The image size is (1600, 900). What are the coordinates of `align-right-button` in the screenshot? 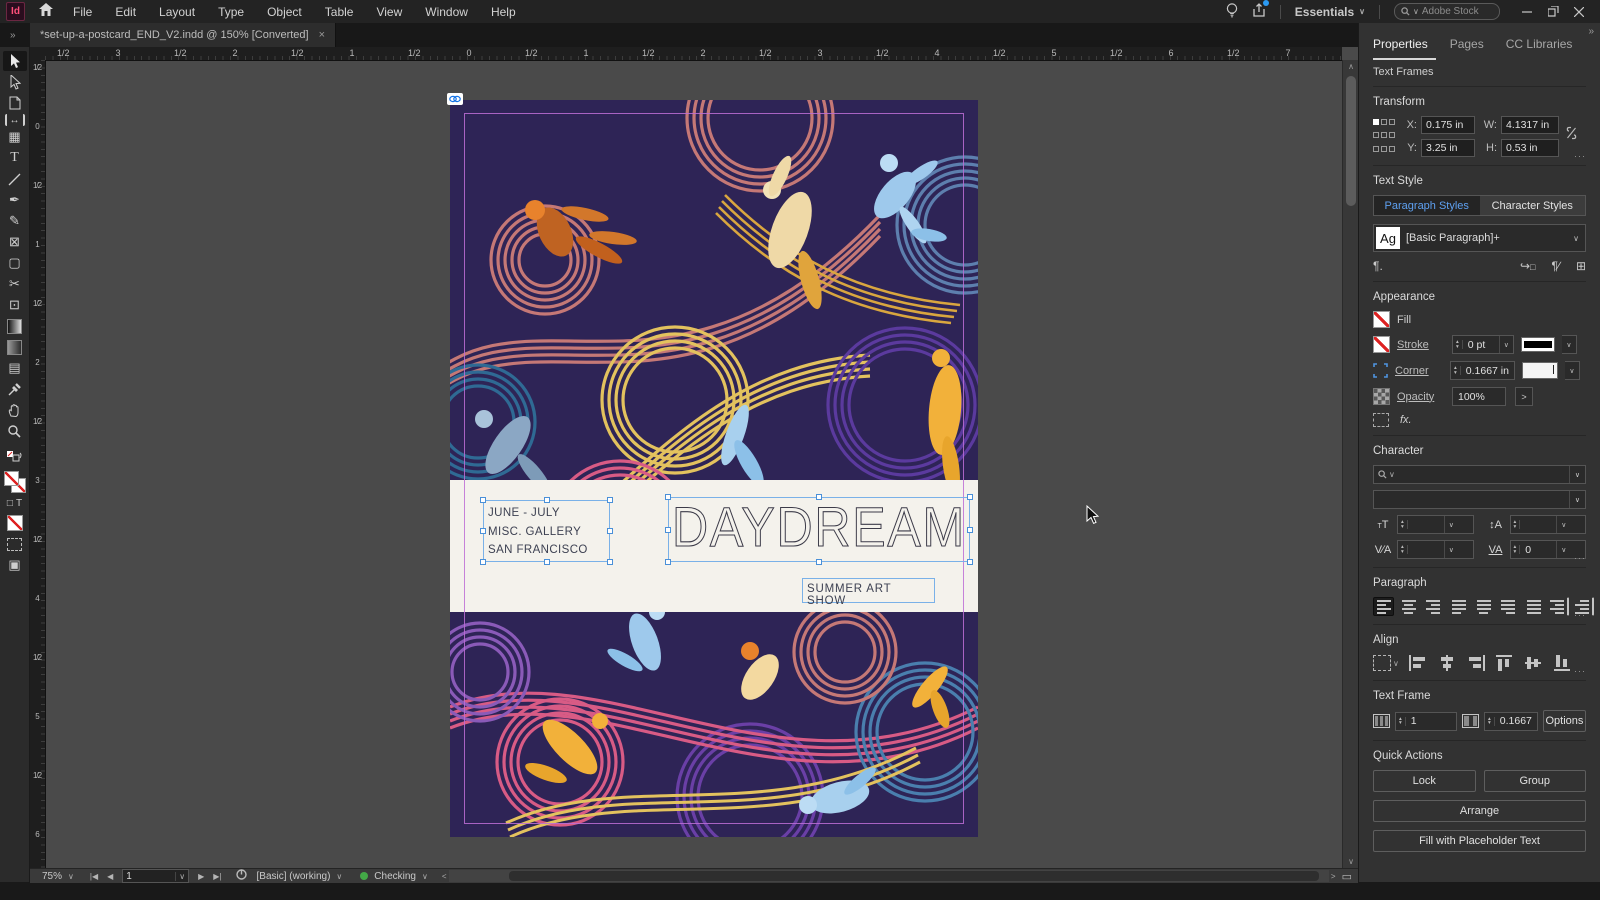 It's located at (1433, 606).